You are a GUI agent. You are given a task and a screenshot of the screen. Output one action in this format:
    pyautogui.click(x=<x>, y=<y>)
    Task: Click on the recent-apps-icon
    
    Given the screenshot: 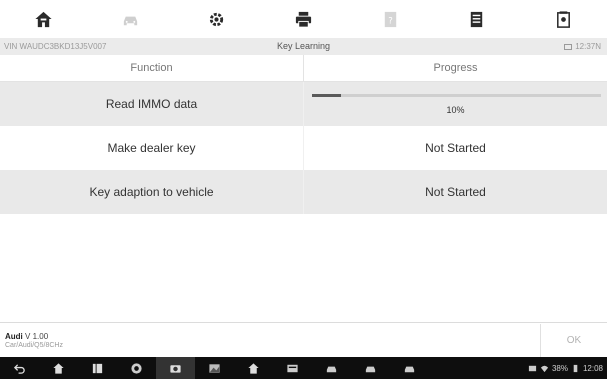 What is the action you would take?
    pyautogui.click(x=97, y=368)
    